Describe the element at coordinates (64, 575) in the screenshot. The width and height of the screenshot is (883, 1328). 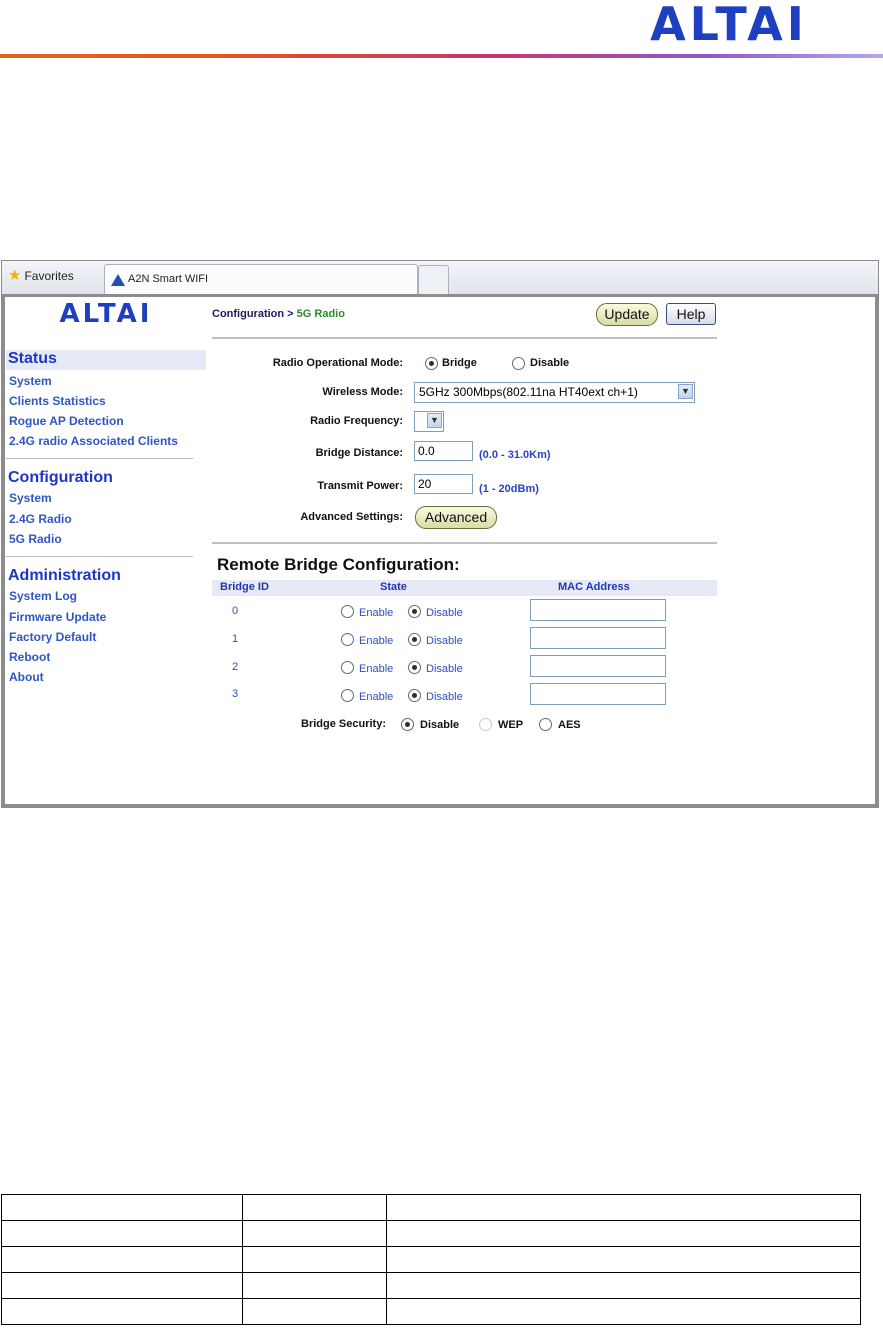
I see `menu-section-administration: Administration` at that location.